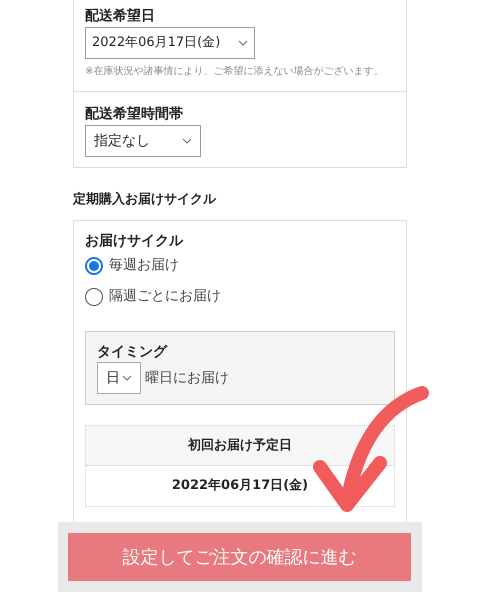  What do you see at coordinates (120, 16) in the screenshot?
I see `field-label: 配送希望日` at bounding box center [120, 16].